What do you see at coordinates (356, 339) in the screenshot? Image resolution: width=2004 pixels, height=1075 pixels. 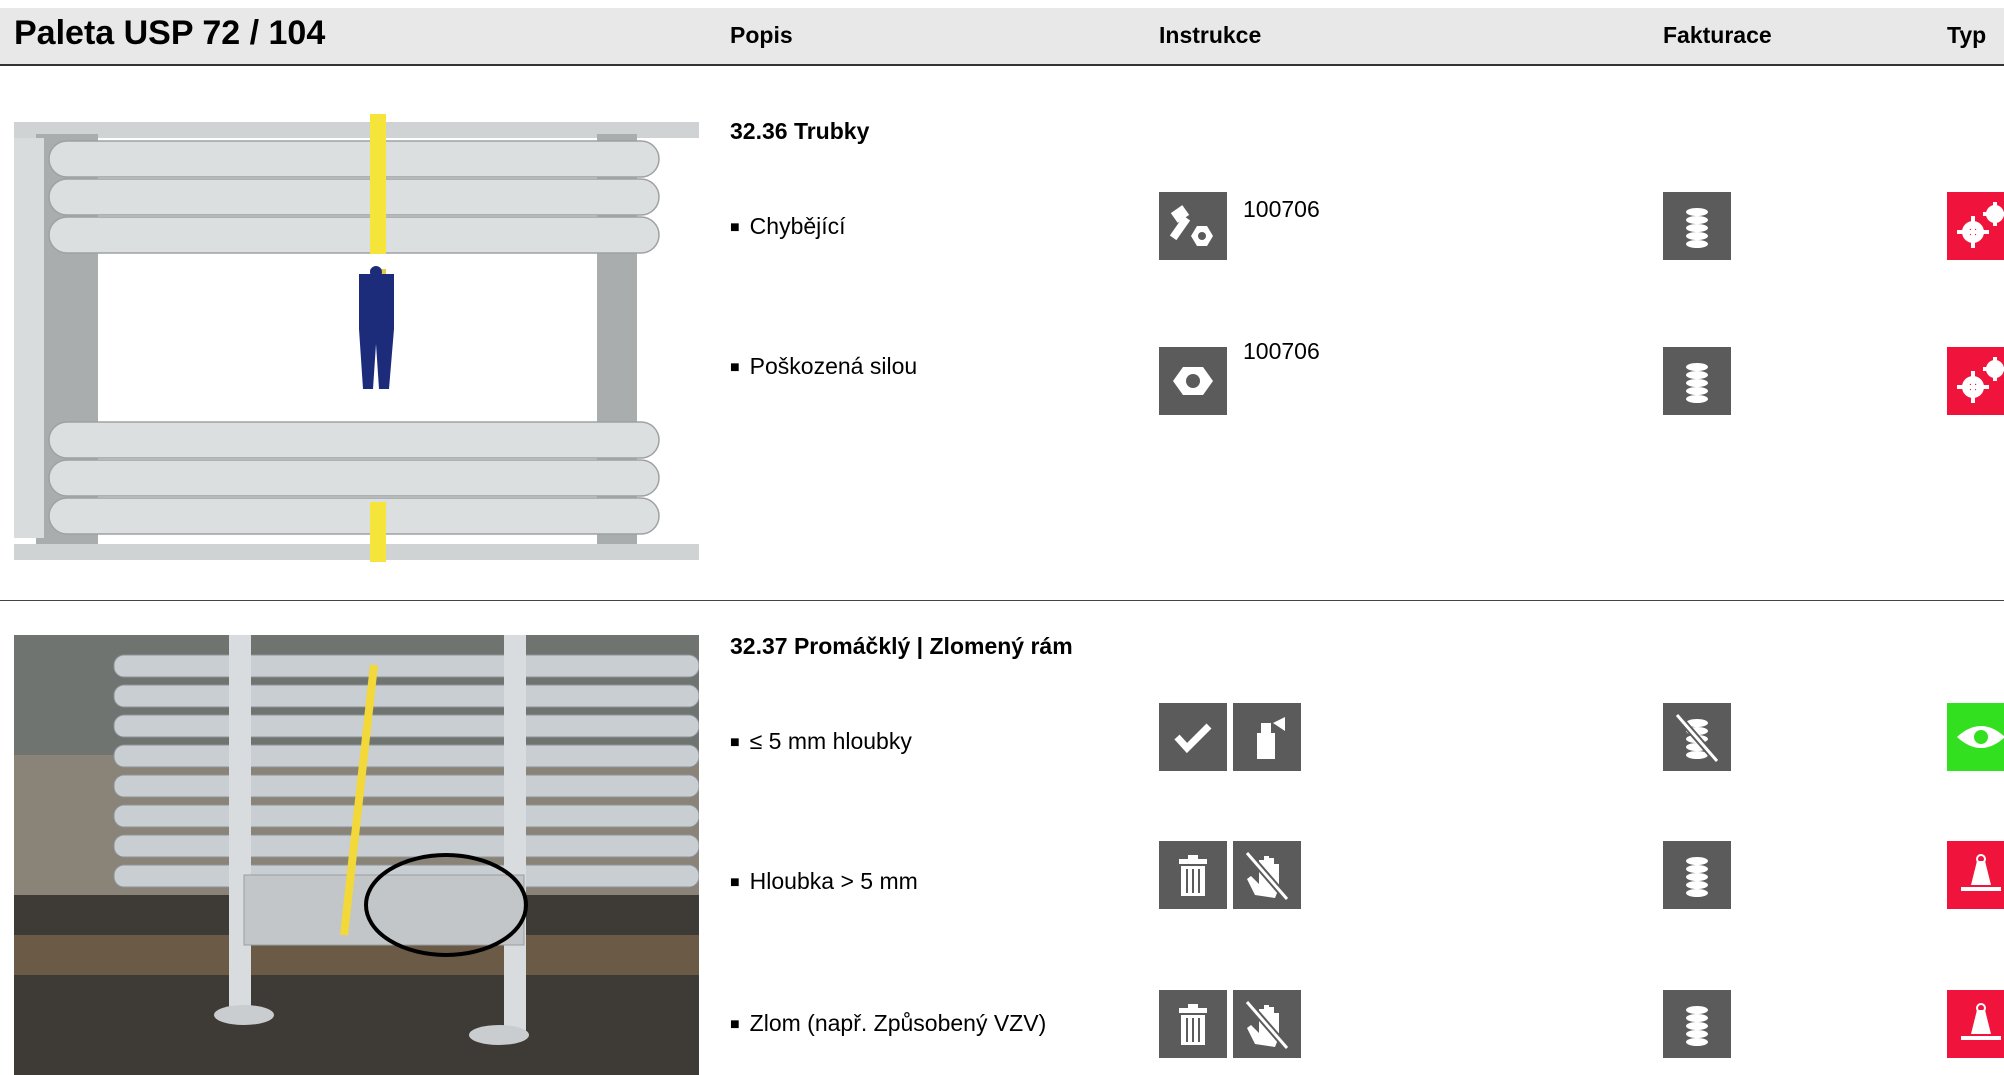 I see `pallet-diagram-image` at bounding box center [356, 339].